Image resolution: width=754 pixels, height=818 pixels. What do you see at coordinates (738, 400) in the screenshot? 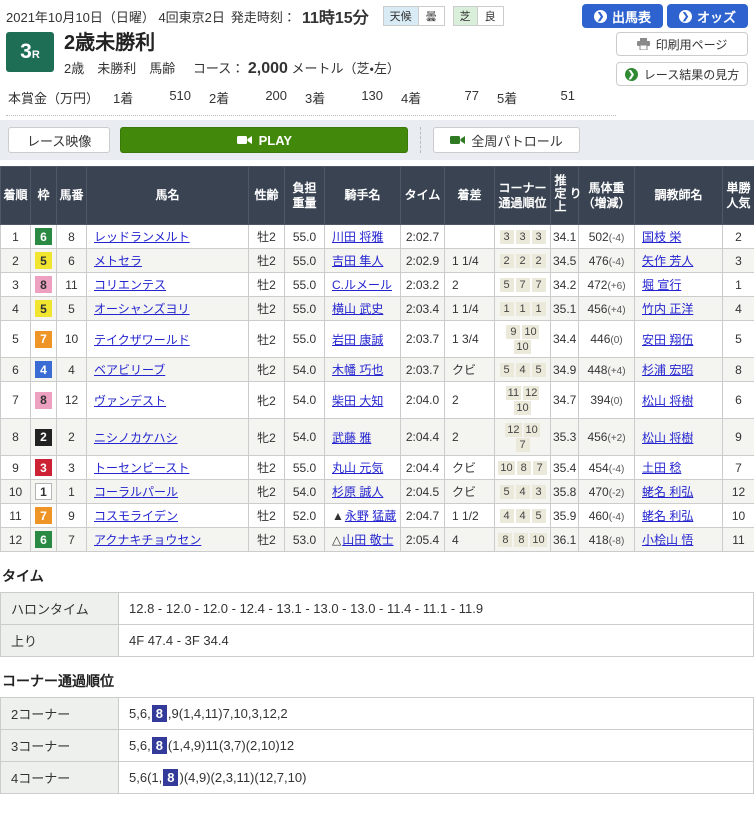
I see `win-favorite: 6` at bounding box center [738, 400].